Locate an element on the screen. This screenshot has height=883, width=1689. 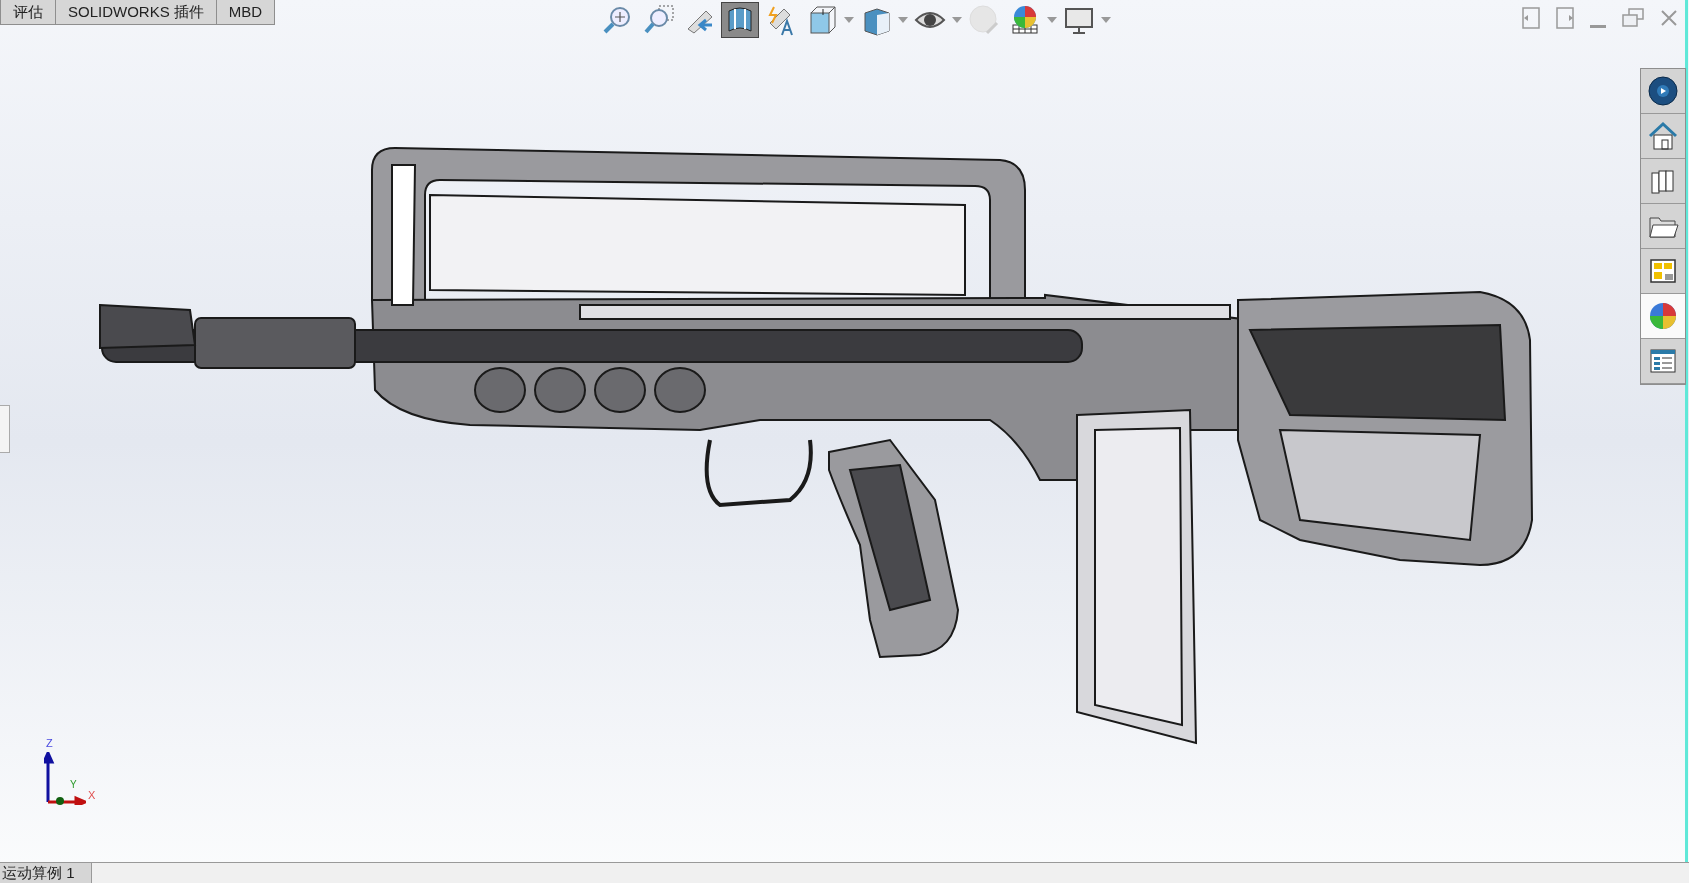
color-ball-icon is located at coordinates (1663, 316).